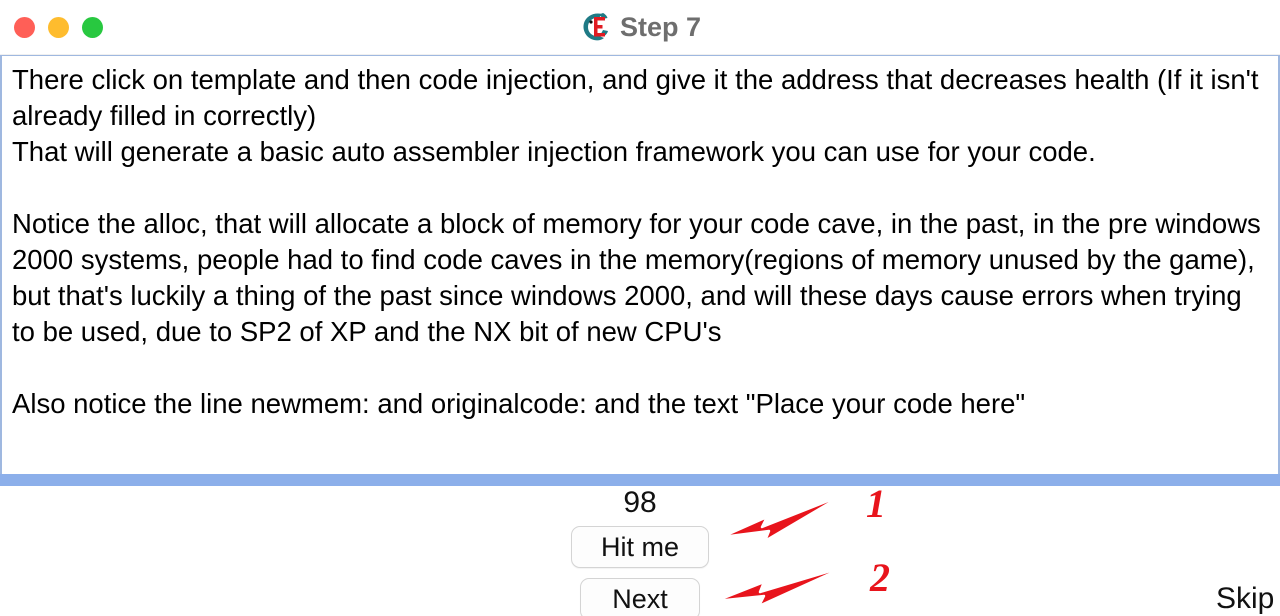 This screenshot has height=616, width=1280. What do you see at coordinates (24, 27) in the screenshot?
I see `close-window-button` at bounding box center [24, 27].